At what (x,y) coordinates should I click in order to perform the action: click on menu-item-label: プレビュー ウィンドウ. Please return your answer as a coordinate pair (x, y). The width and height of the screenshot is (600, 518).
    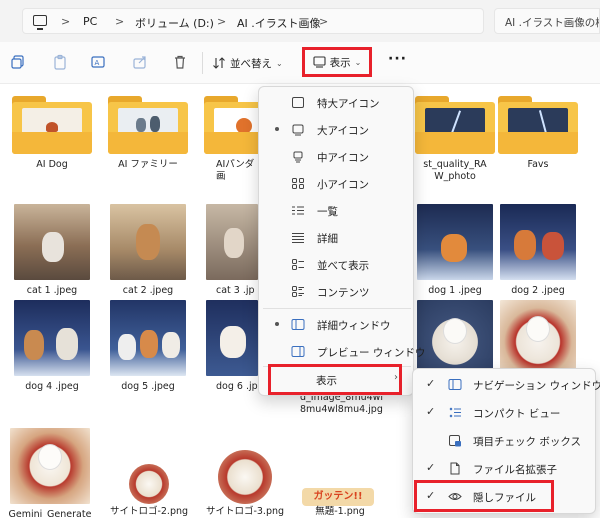
    Looking at the image, I should click on (371, 353).